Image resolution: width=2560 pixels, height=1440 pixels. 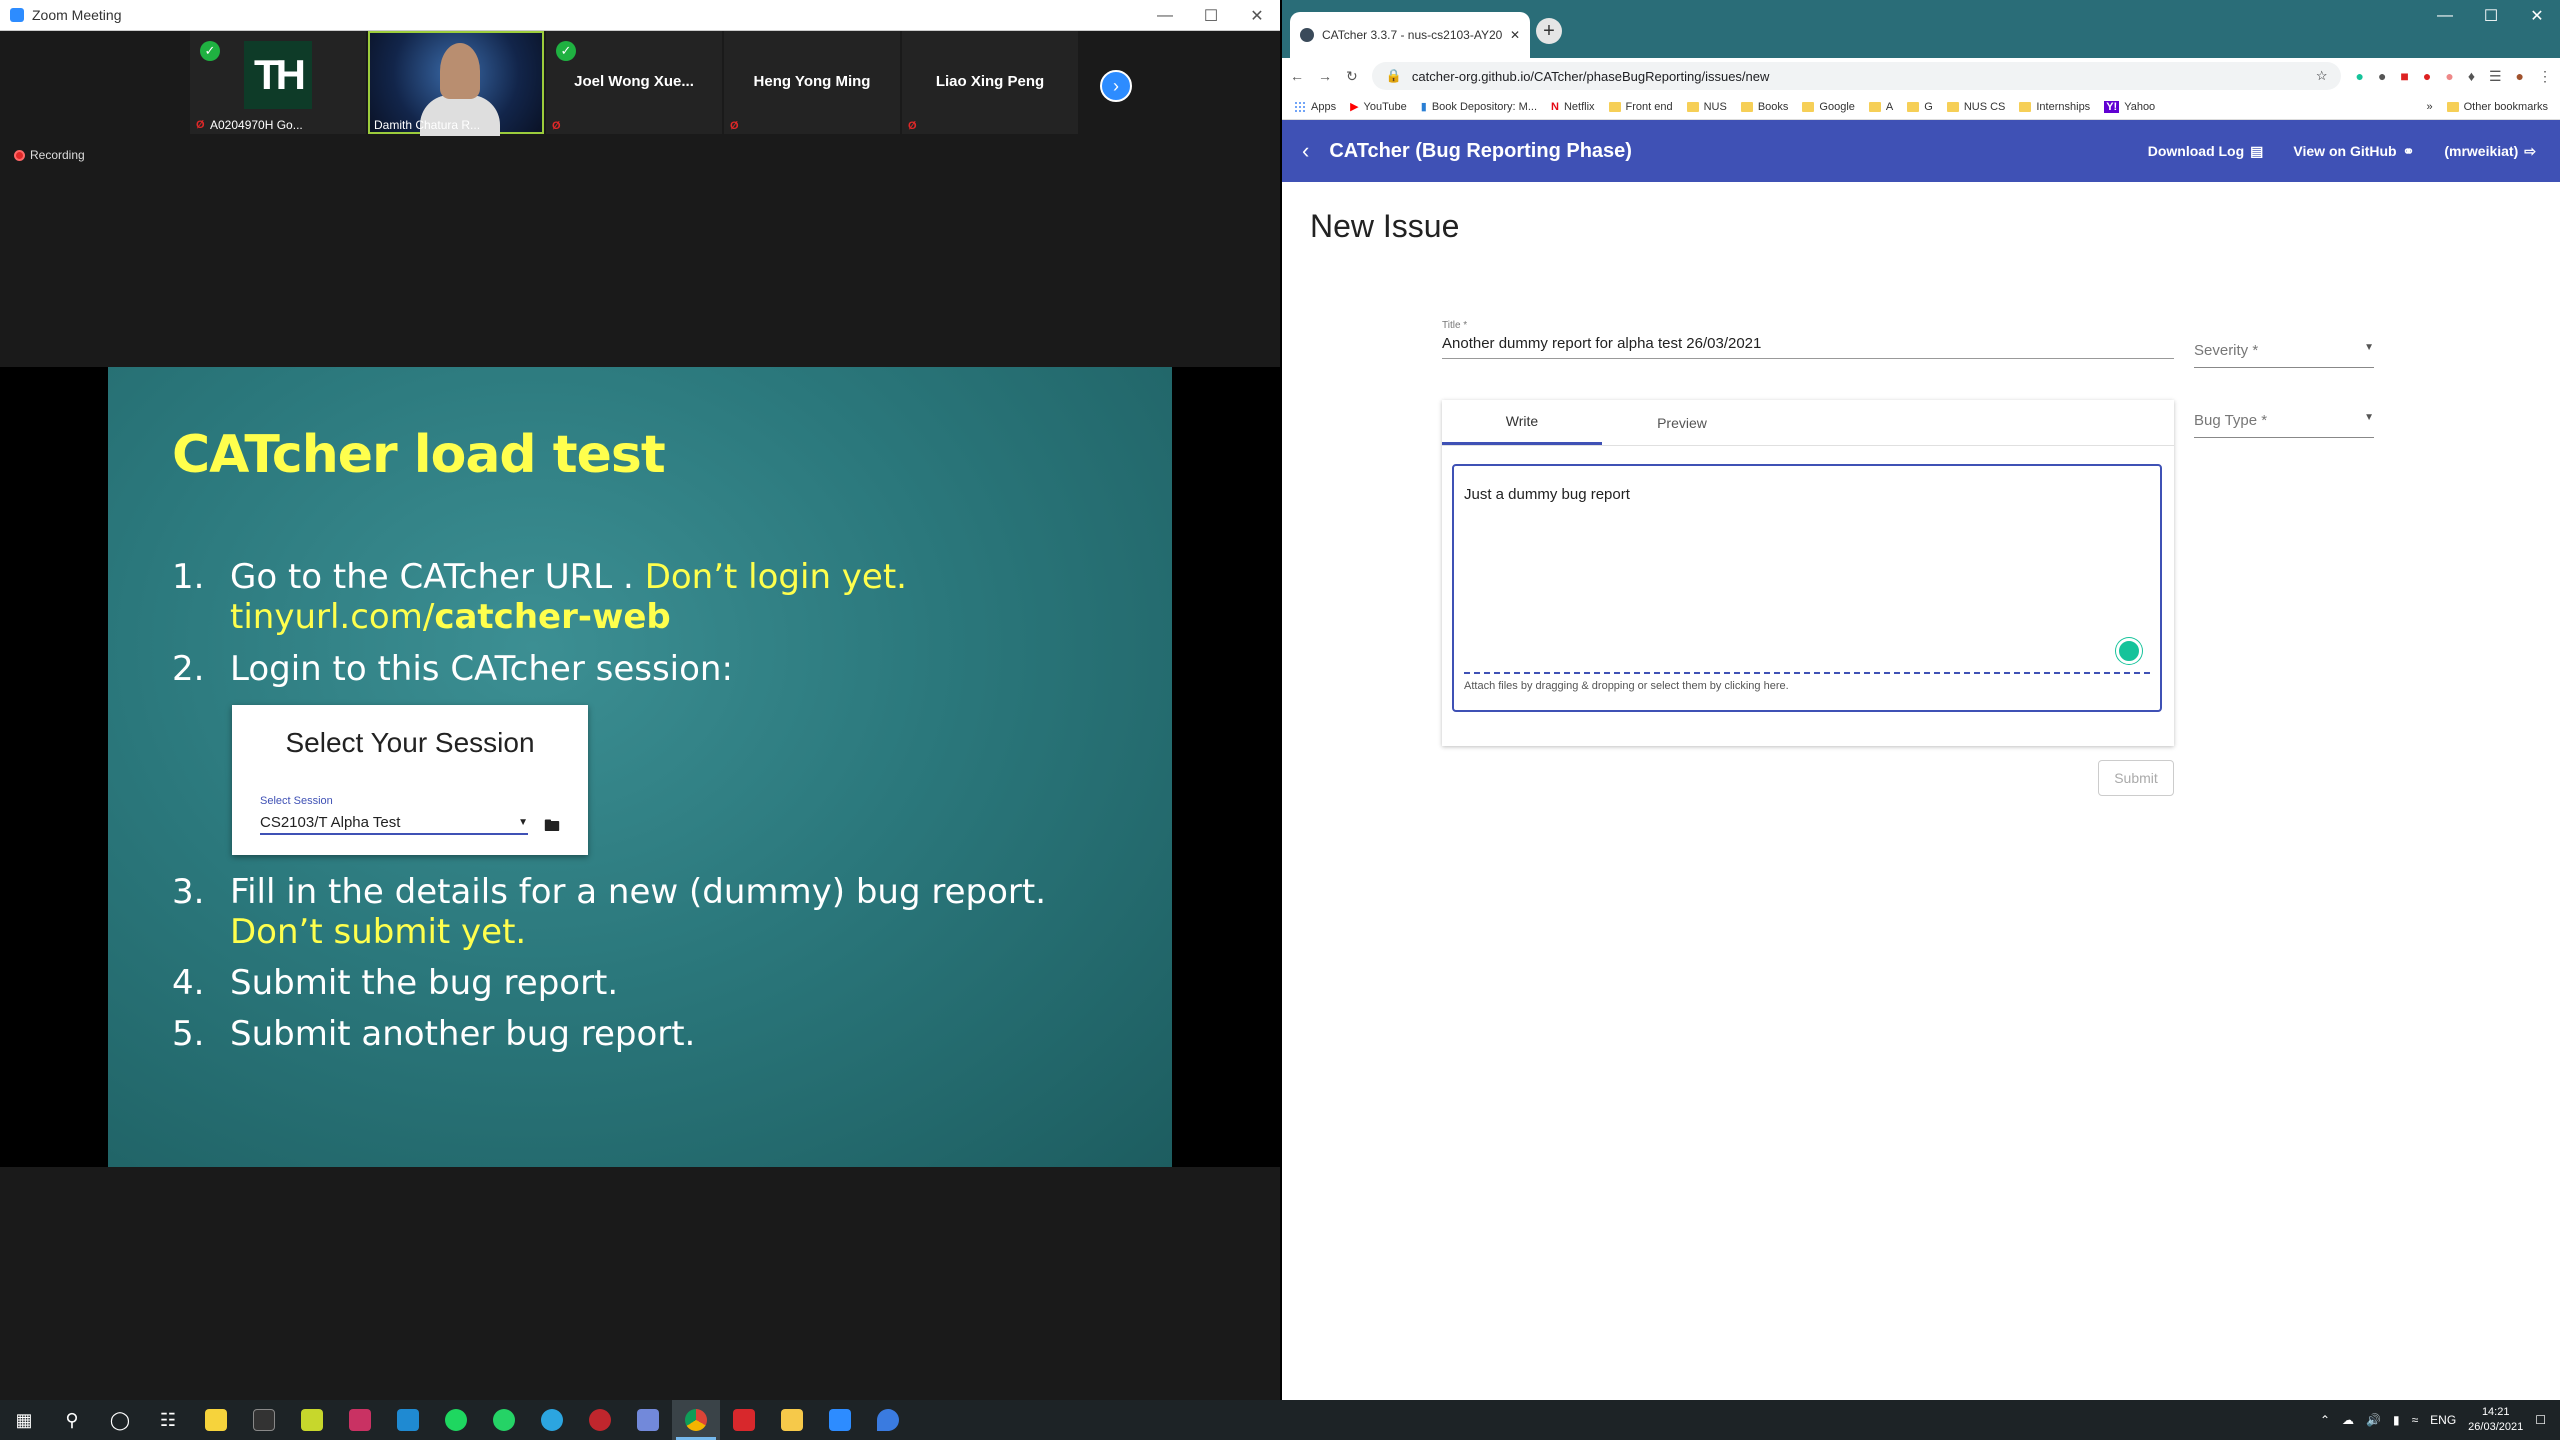 What do you see at coordinates (360, 1420) in the screenshot?
I see `intellij-icon` at bounding box center [360, 1420].